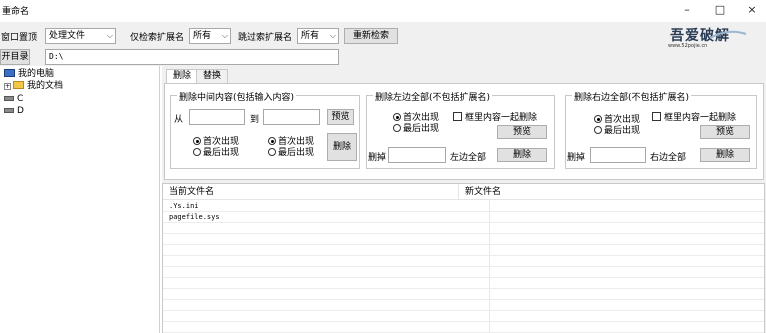  I want to click on research-button: 重新检索, so click(371, 36).